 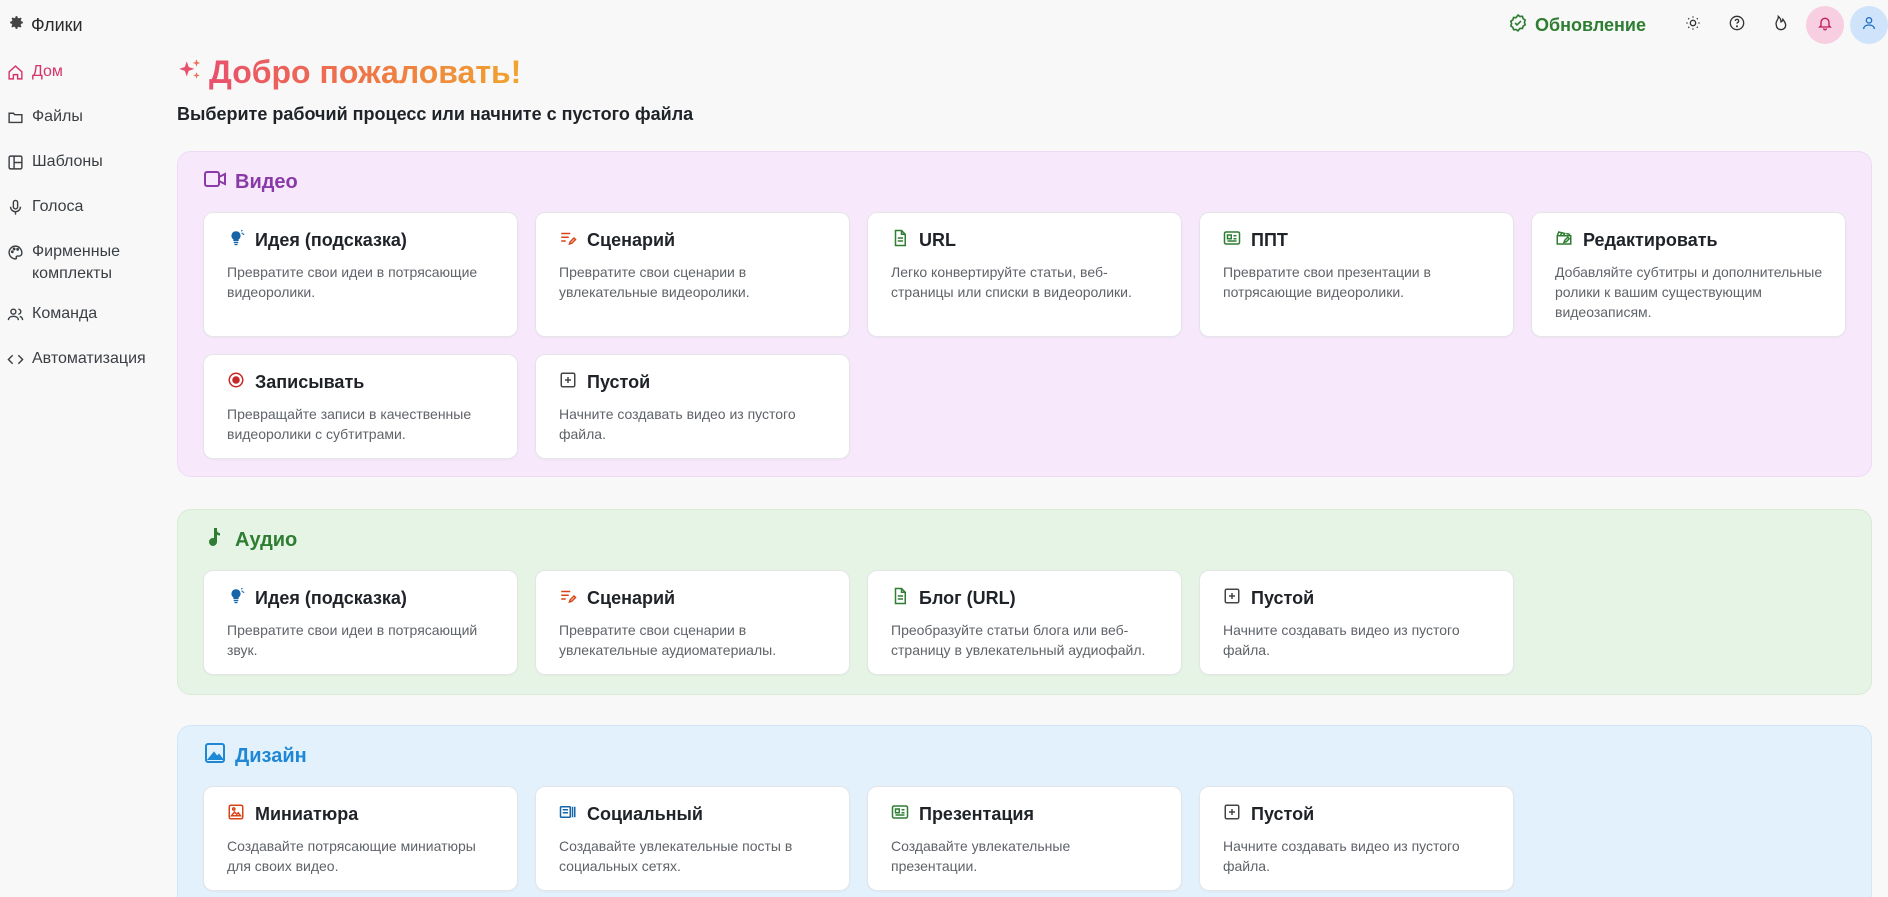 I want to click on user-menu-button, so click(x=1869, y=25).